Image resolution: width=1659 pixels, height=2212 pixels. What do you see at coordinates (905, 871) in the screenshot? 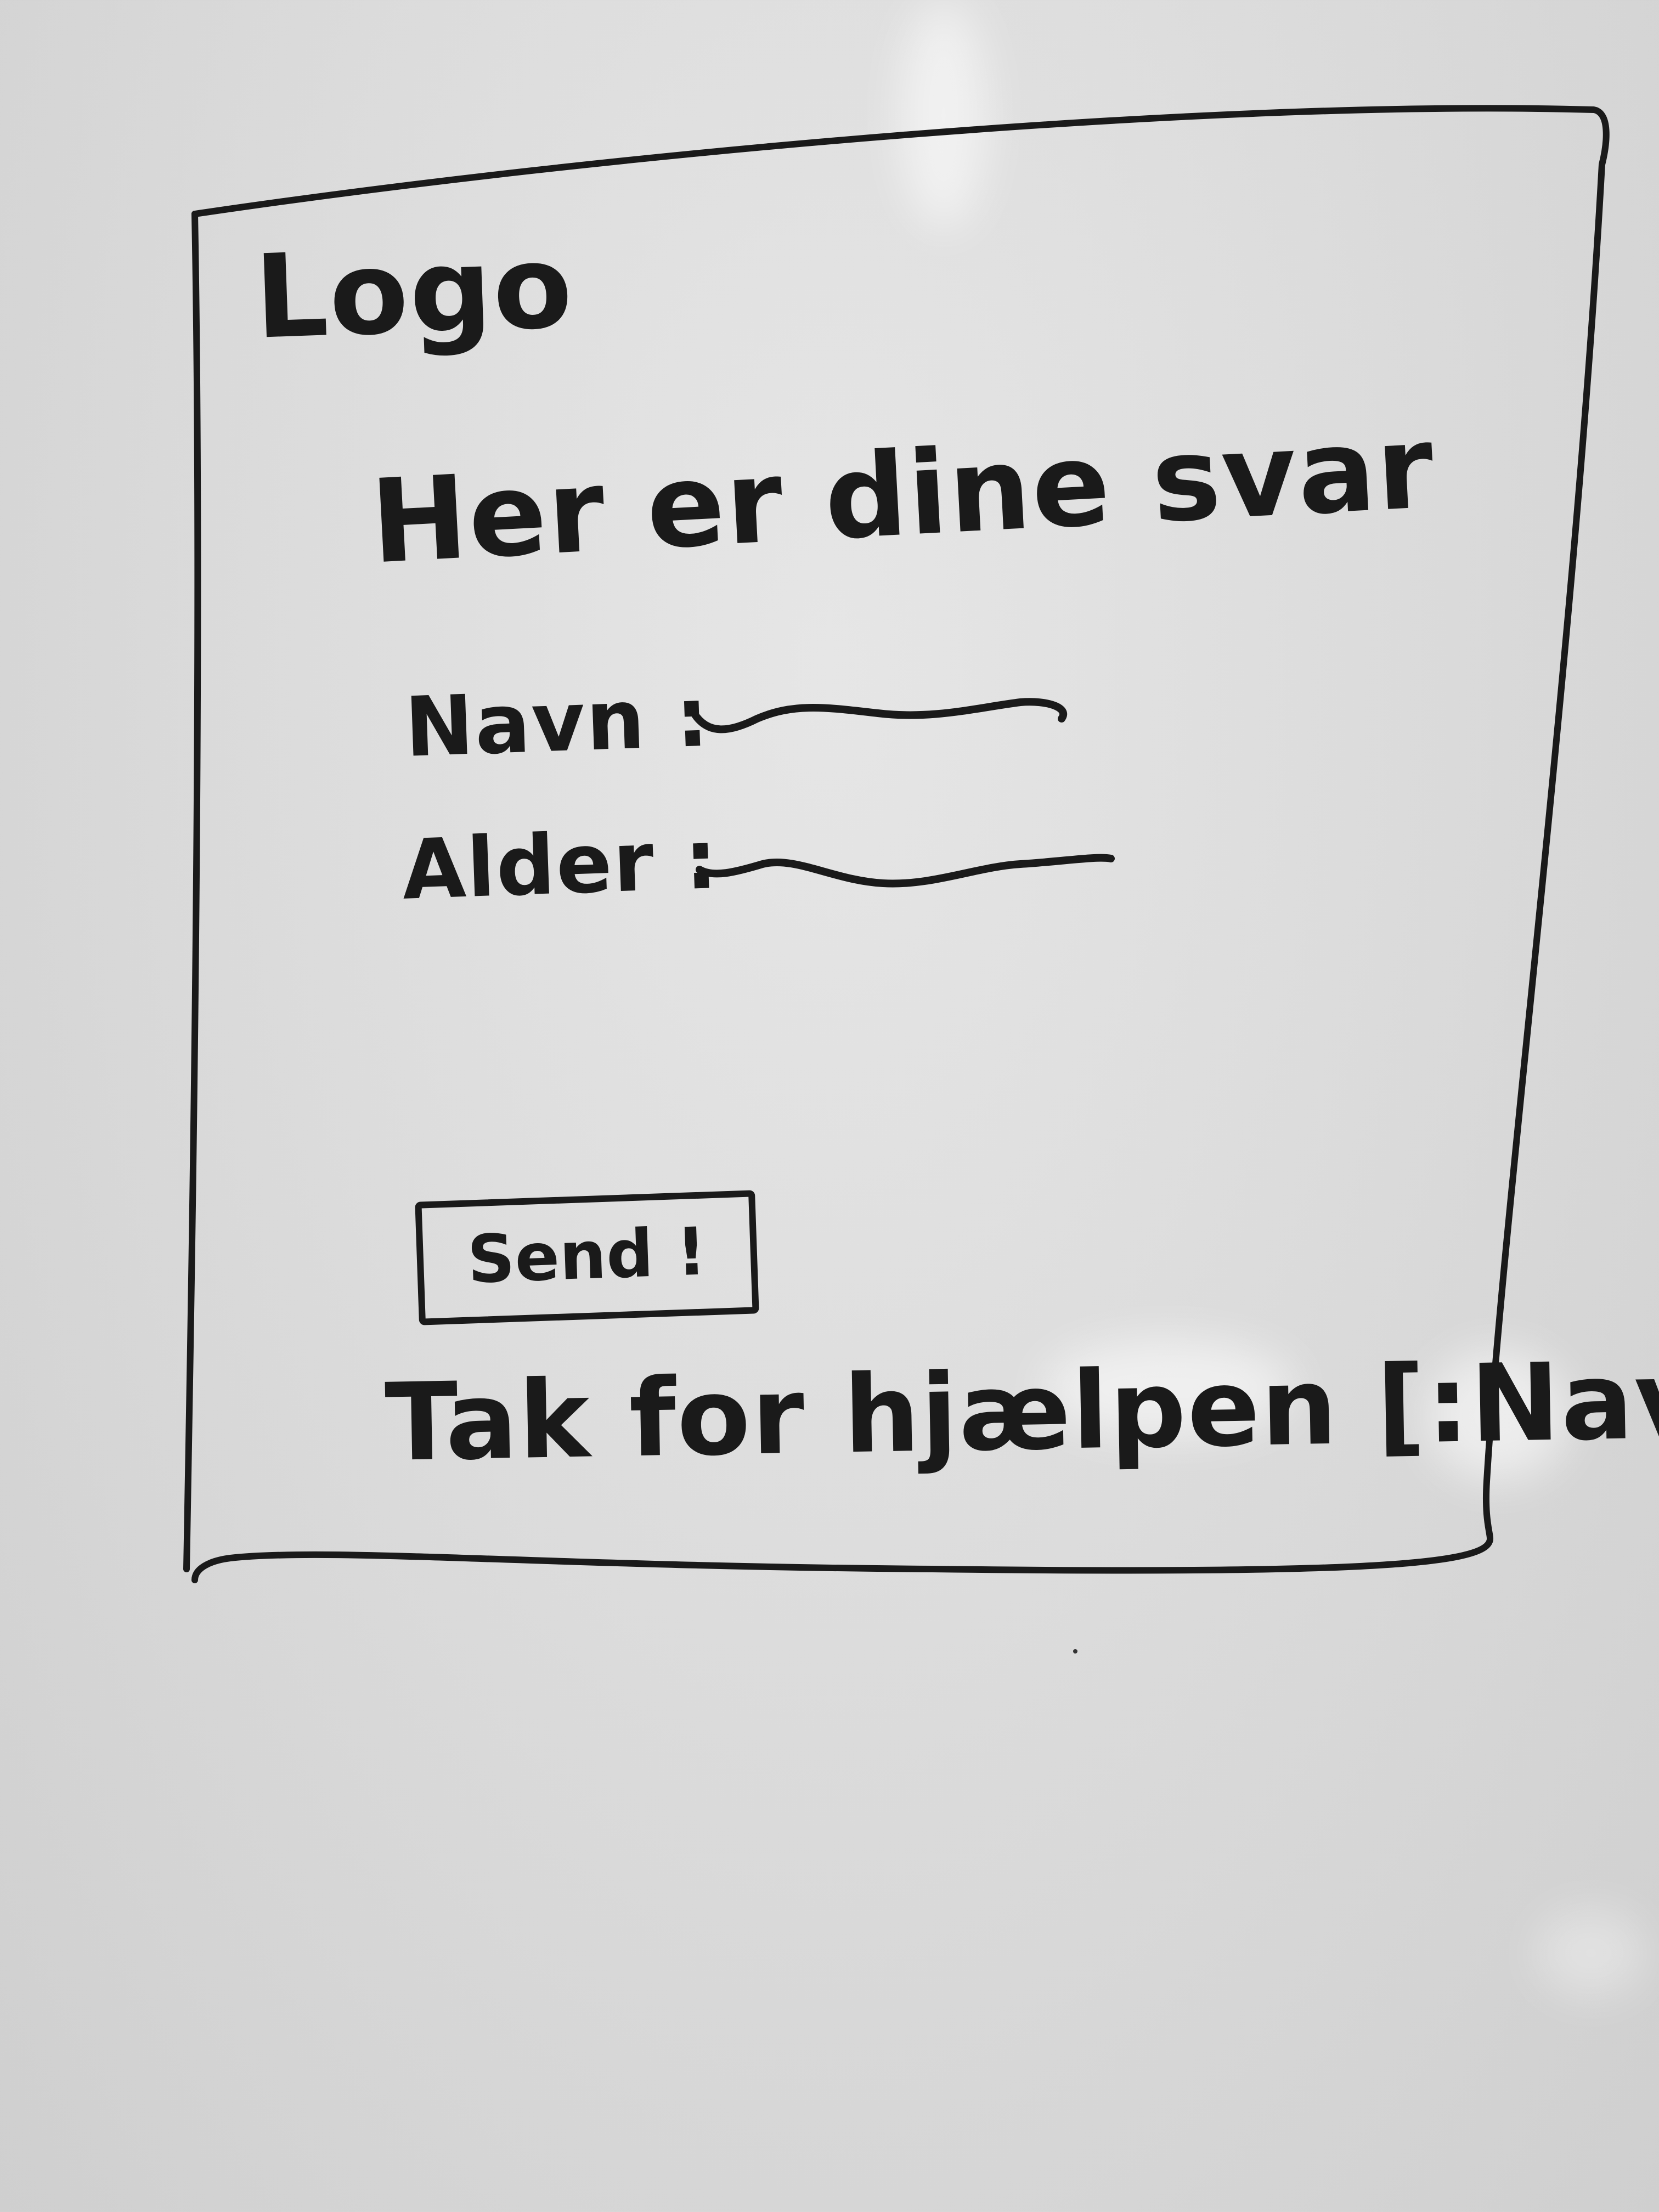
I see `age-value-squiggle` at bounding box center [905, 871].